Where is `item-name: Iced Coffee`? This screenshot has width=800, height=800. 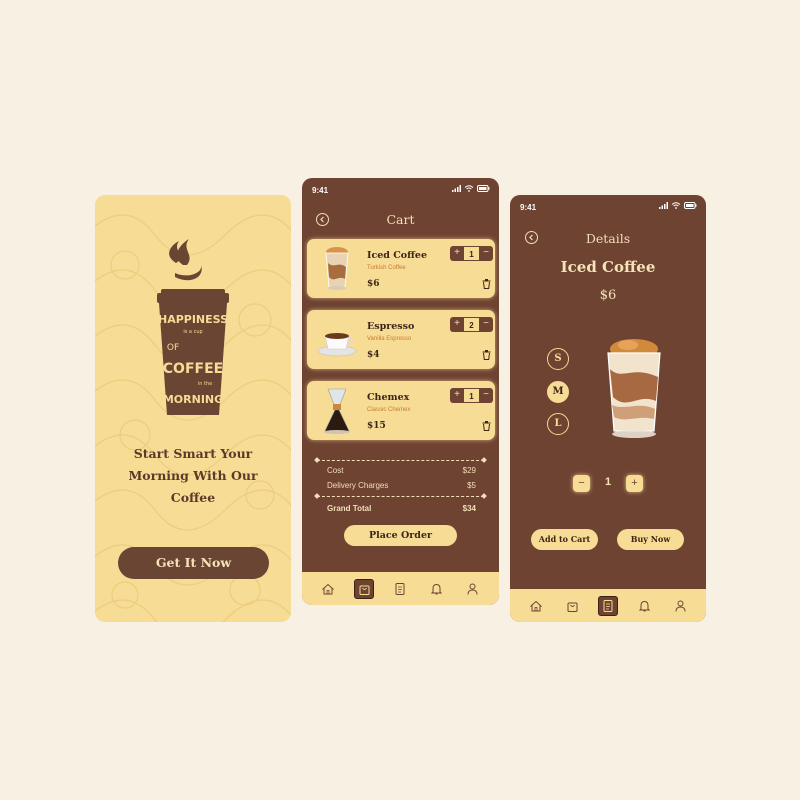
item-name: Iced Coffee is located at coordinates (397, 255).